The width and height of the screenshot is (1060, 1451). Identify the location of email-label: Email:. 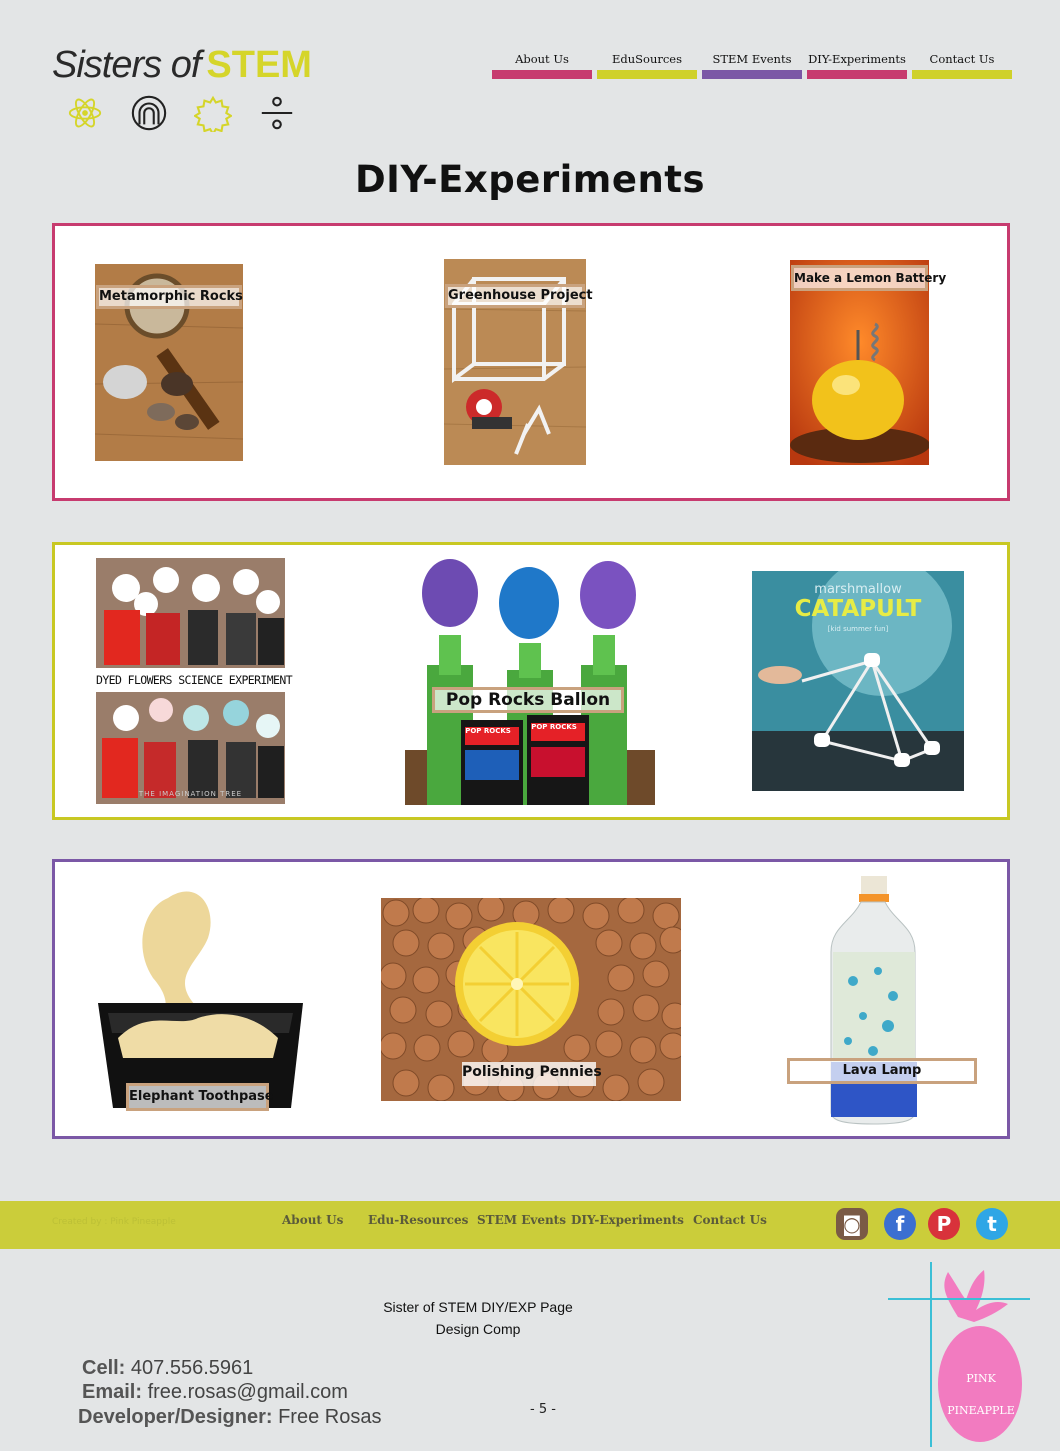
(112, 1392).